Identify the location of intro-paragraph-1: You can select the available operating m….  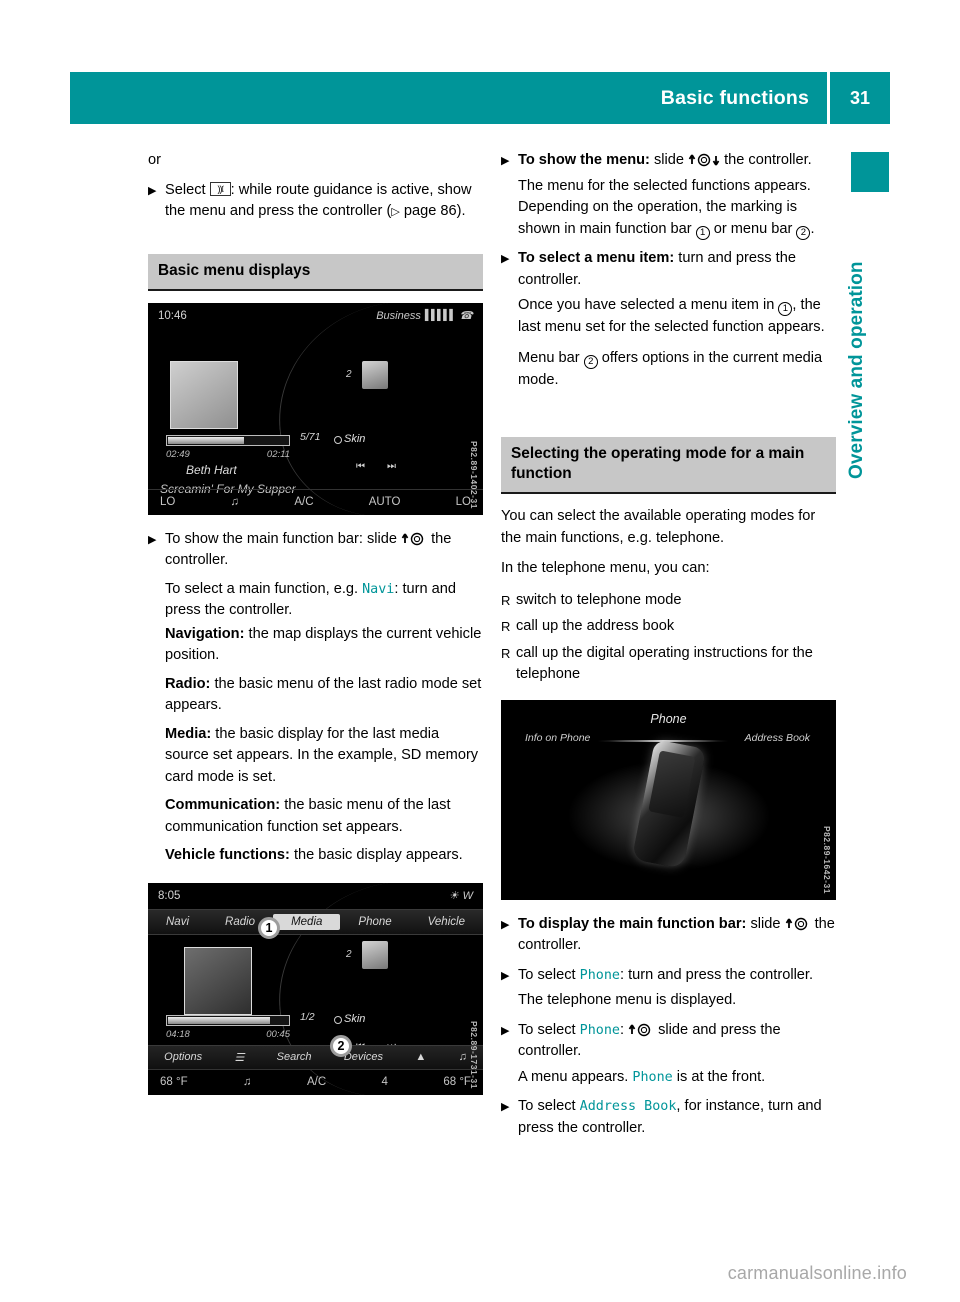
(658, 527).